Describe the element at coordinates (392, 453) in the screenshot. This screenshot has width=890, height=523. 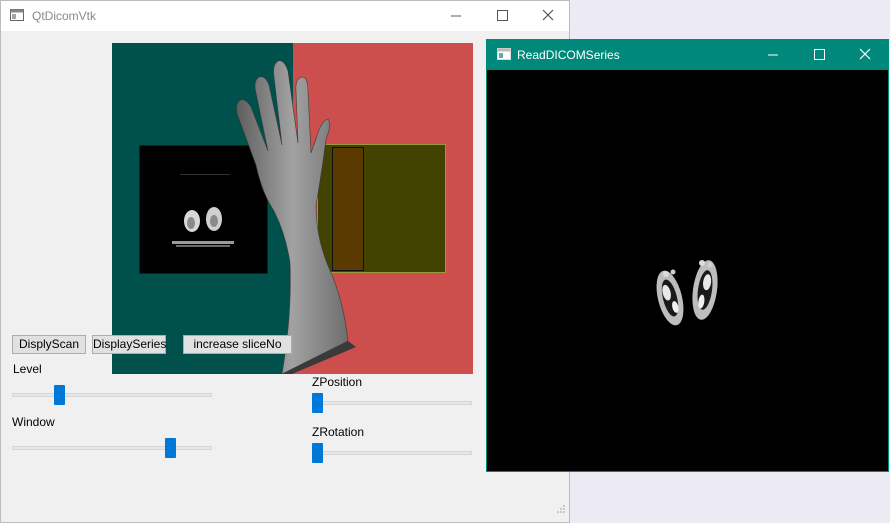
I see `zrotation-slider-track` at that location.